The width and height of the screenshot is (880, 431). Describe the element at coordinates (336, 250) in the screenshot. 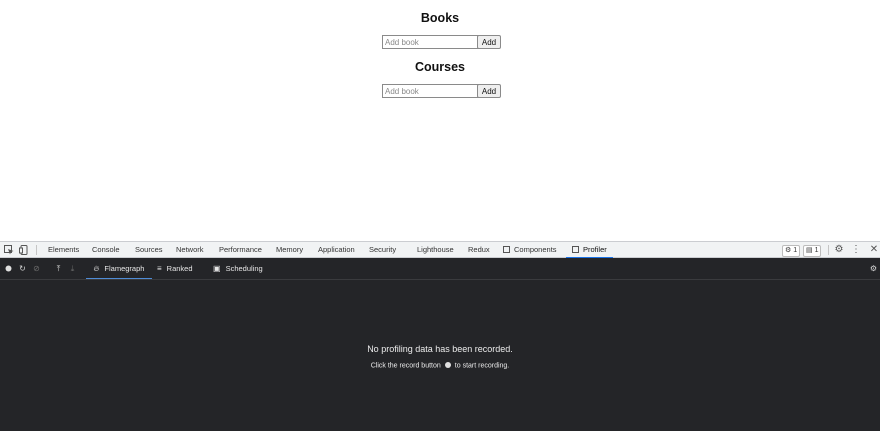

I see `tab-application: Application` at that location.